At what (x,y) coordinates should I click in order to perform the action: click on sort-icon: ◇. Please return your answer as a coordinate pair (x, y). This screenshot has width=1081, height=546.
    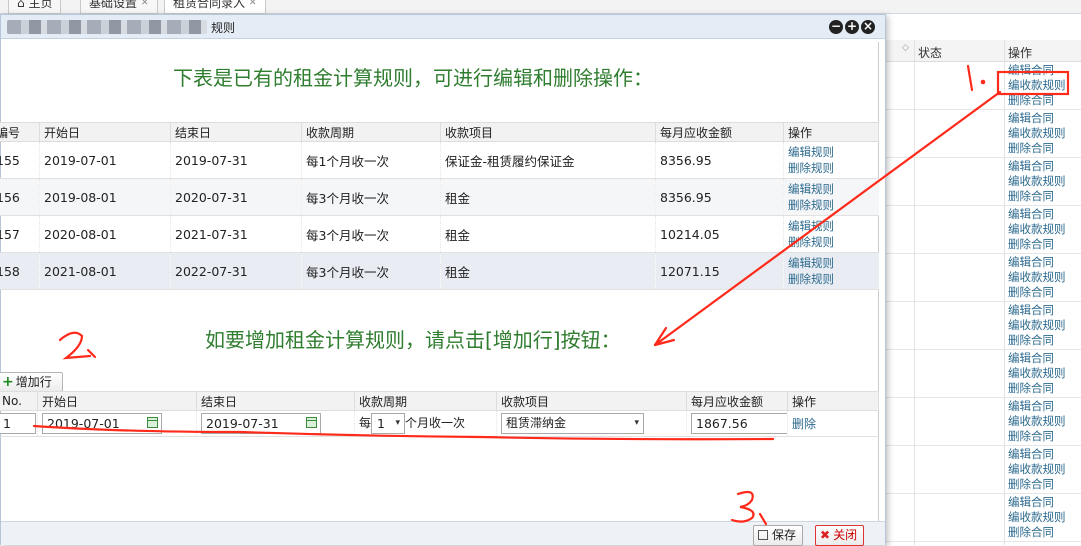
    Looking at the image, I should click on (905, 48).